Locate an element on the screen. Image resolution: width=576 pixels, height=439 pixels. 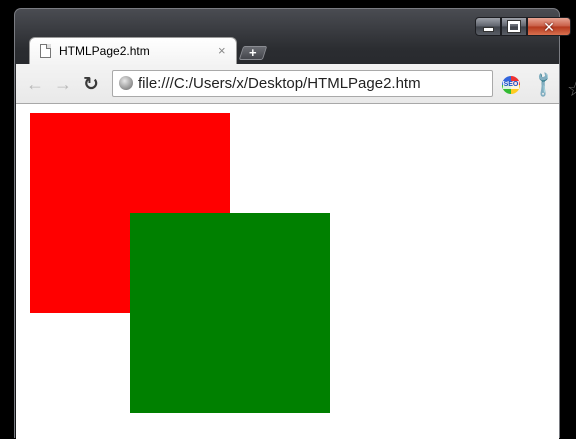
new-tab-button: + is located at coordinates (253, 52).